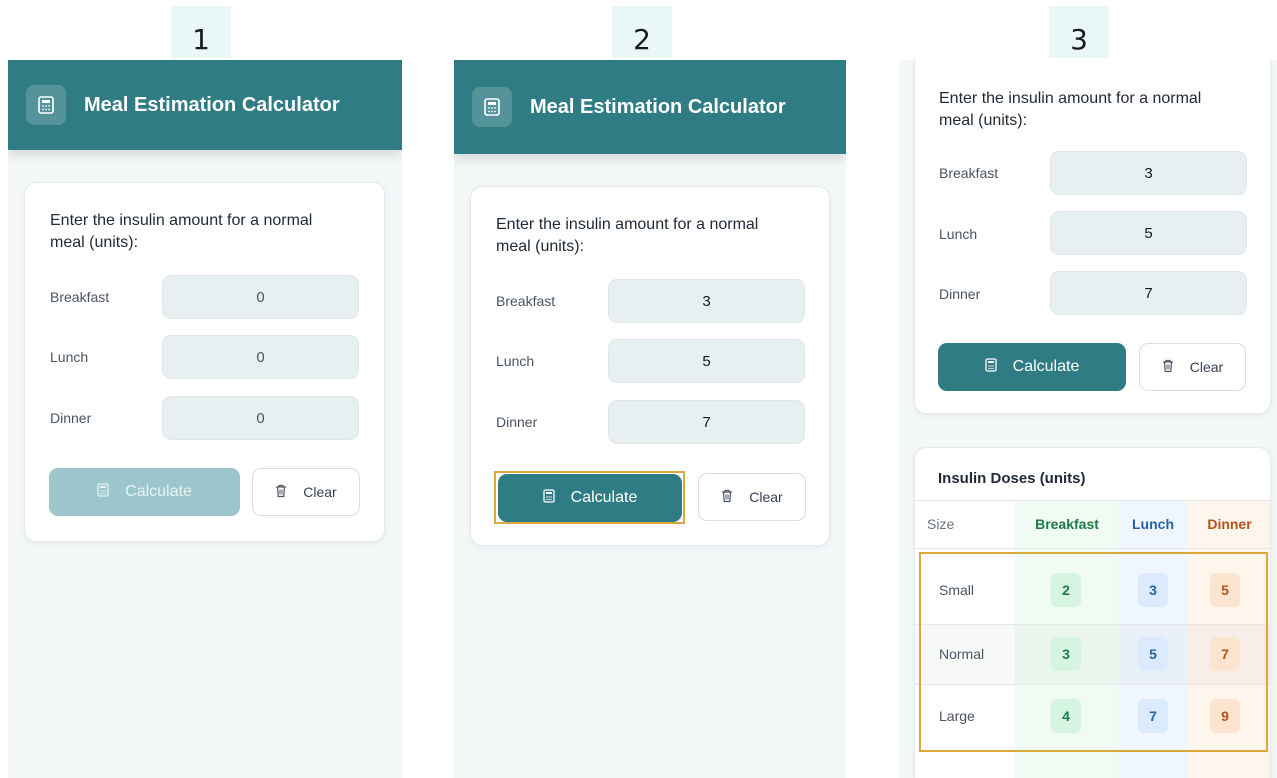 This screenshot has width=1277, height=778. Describe the element at coordinates (260, 357) in the screenshot. I see `lunch-input: 0` at that location.